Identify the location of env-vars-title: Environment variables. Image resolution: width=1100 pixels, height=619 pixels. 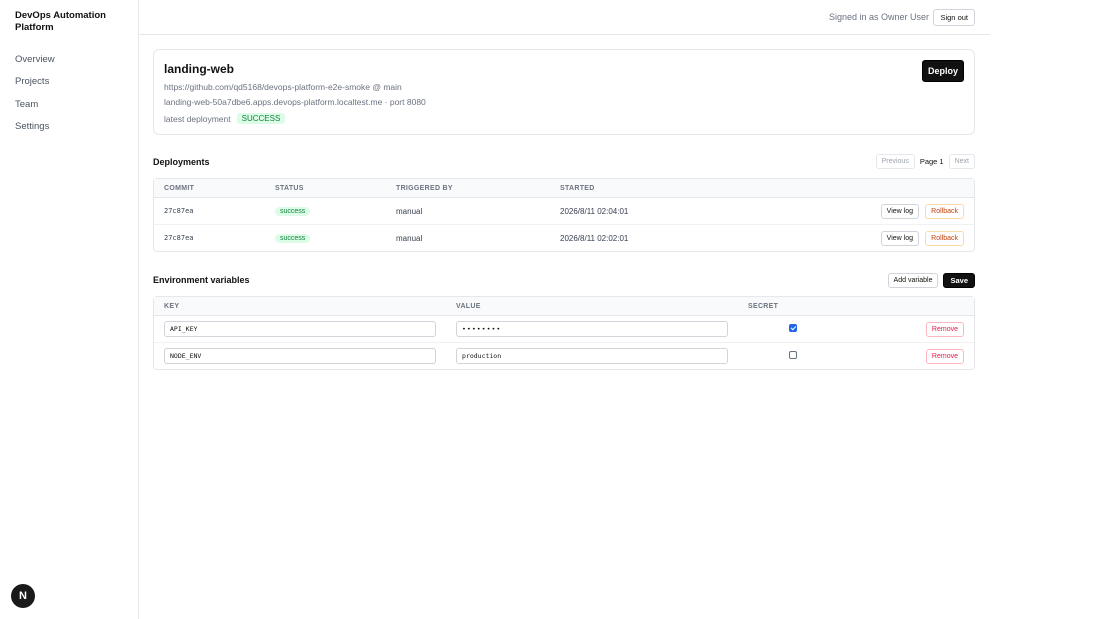
(201, 280).